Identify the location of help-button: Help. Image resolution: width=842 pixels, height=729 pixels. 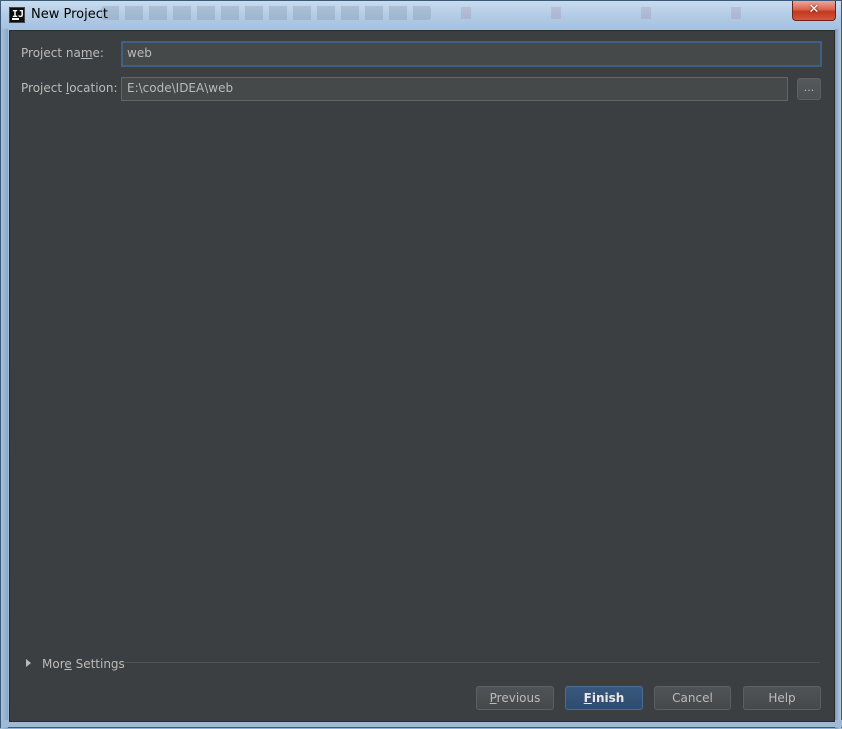
(782, 698).